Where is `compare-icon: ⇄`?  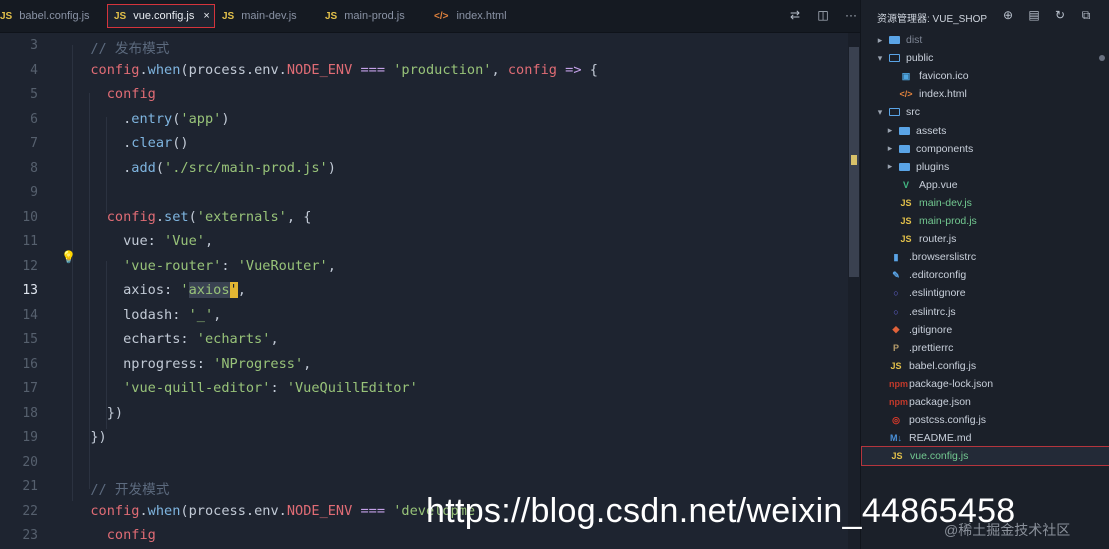
compare-icon: ⇄ is located at coordinates (795, 15).